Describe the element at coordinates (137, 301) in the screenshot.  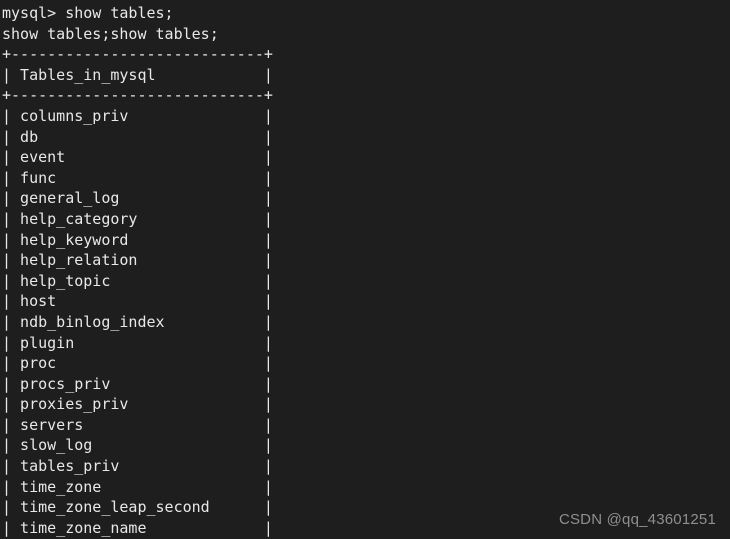
I see `table-row: | host |` at that location.